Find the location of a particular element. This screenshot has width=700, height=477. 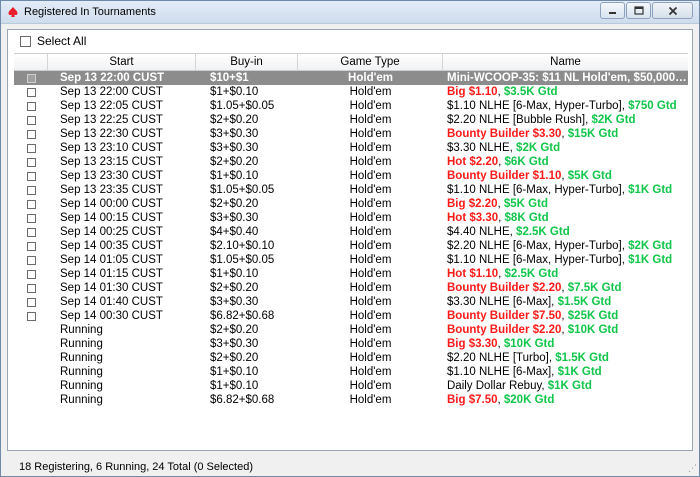

minimize-icon is located at coordinates (612, 13).